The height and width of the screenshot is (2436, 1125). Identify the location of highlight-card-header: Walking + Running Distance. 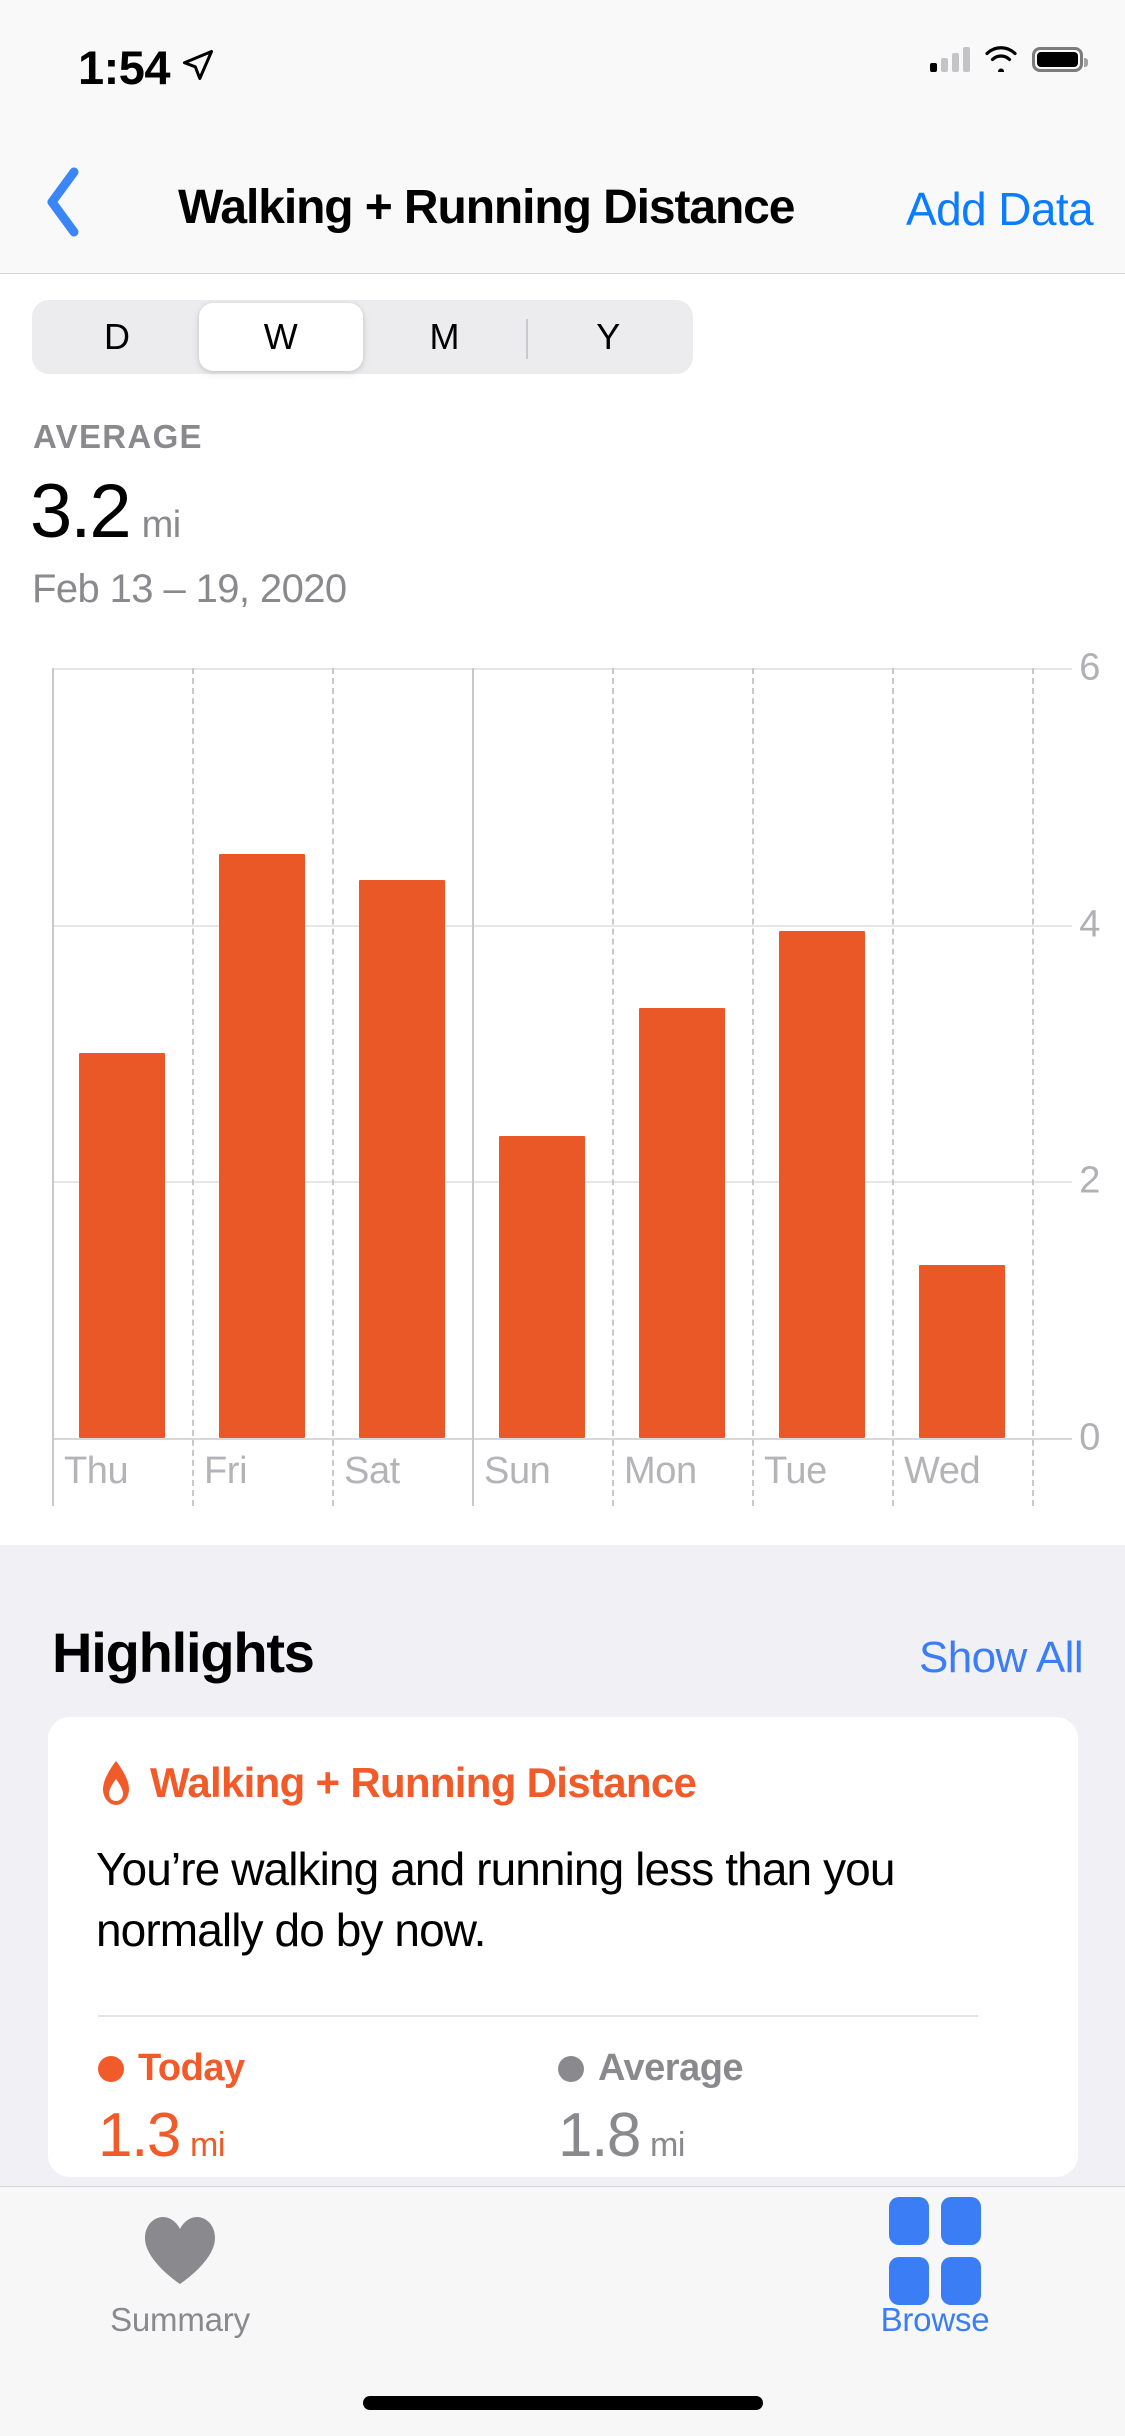
(397, 1783).